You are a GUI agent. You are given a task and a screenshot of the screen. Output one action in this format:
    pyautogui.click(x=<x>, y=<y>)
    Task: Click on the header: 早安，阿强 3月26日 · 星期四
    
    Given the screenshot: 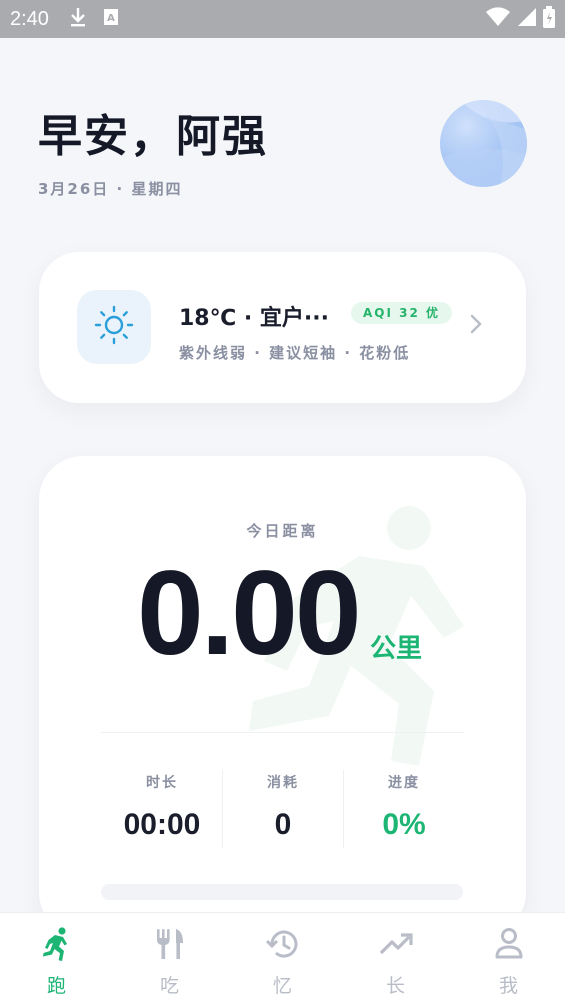 What is the action you would take?
    pyautogui.click(x=153, y=149)
    